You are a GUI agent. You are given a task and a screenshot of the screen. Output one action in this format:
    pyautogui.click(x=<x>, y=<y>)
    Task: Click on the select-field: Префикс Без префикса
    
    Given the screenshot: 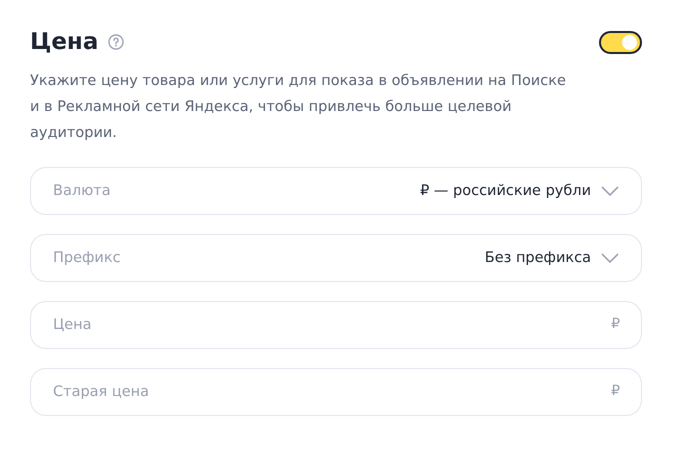 What is the action you would take?
    pyautogui.click(x=336, y=258)
    